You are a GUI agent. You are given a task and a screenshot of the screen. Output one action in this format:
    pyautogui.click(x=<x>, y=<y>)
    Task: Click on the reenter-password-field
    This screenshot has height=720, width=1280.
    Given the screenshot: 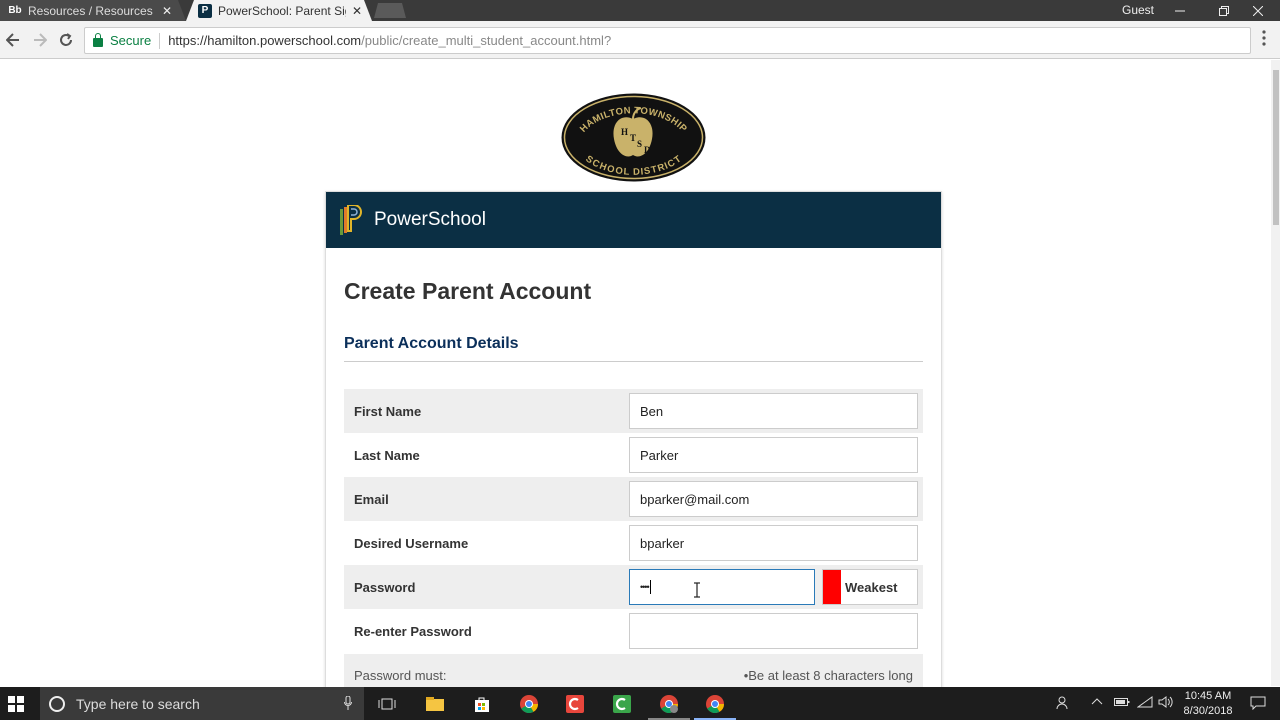 What is the action you would take?
    pyautogui.click(x=773, y=631)
    